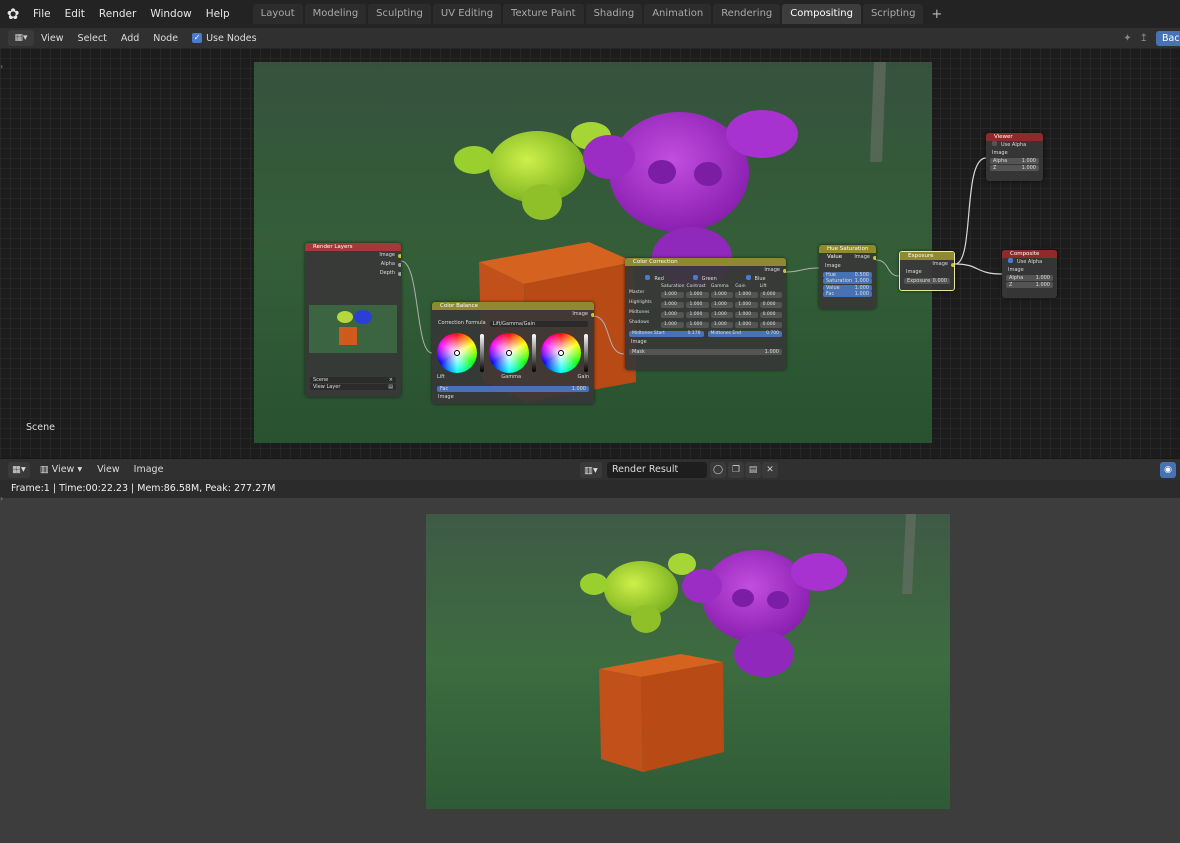  What do you see at coordinates (673, 304) in the screenshot?
I see `highlights-saturation-field: 1.000` at bounding box center [673, 304].